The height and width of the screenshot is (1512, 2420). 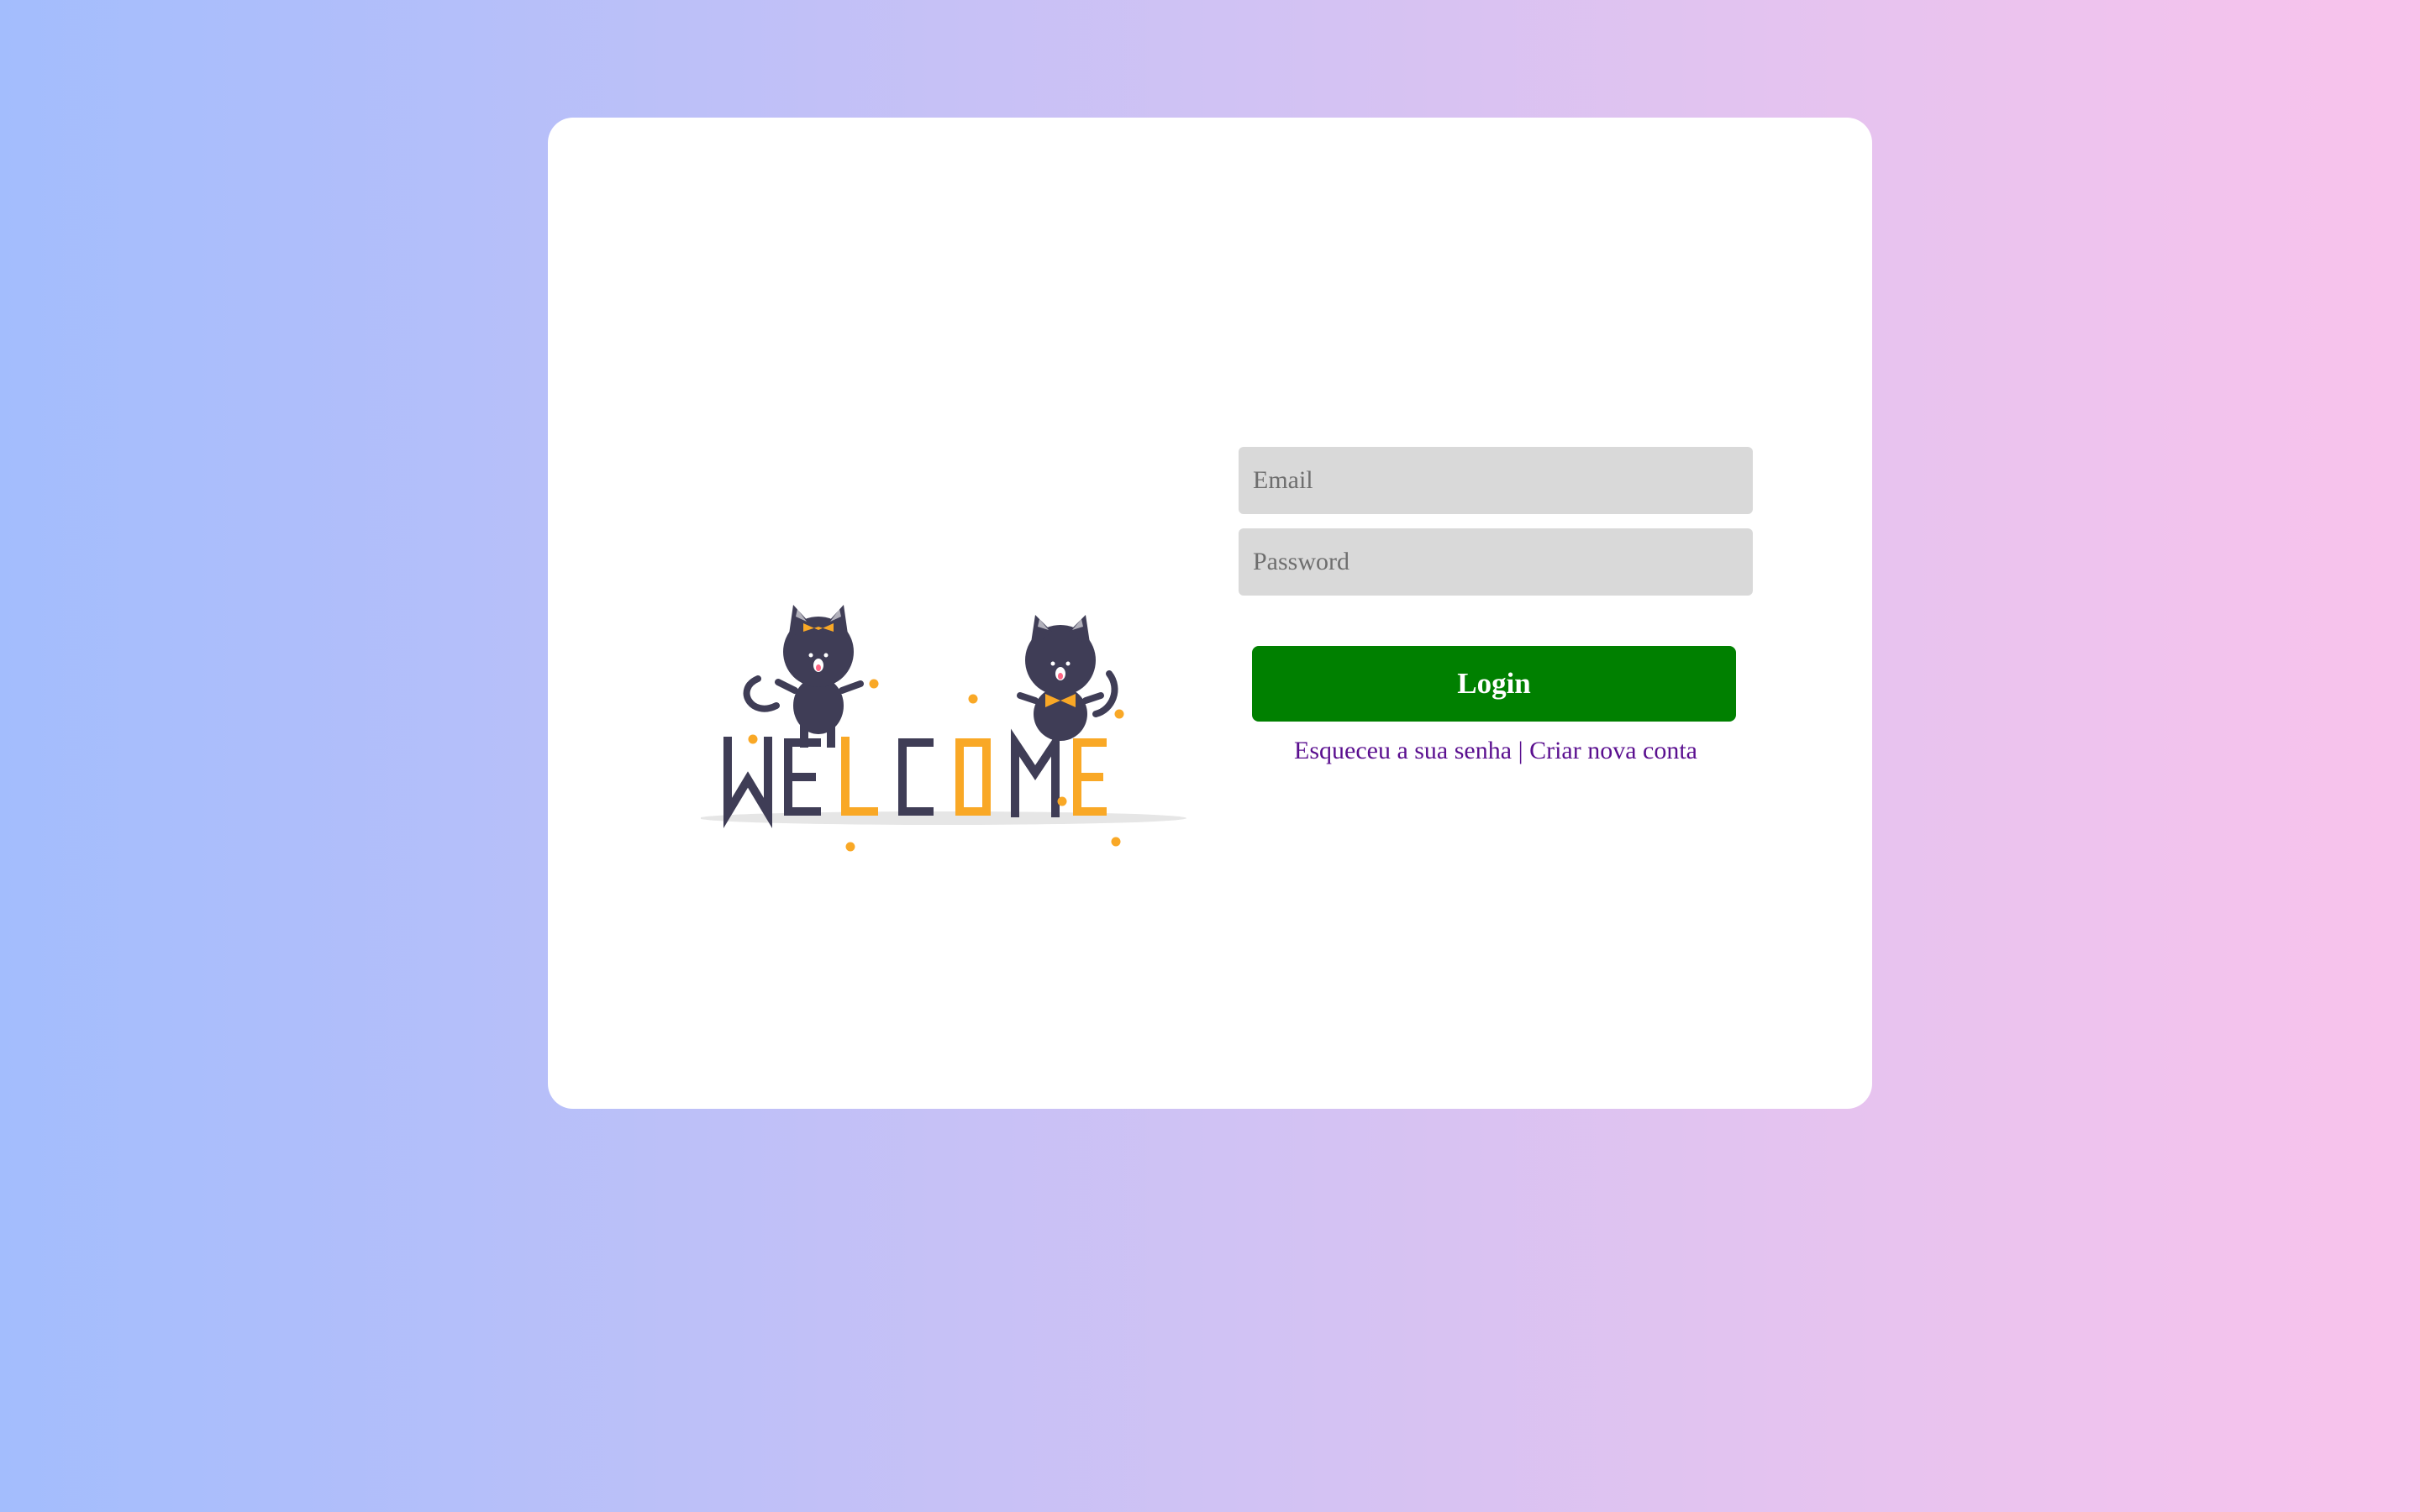 I want to click on letter-e2, so click(x=1090, y=777).